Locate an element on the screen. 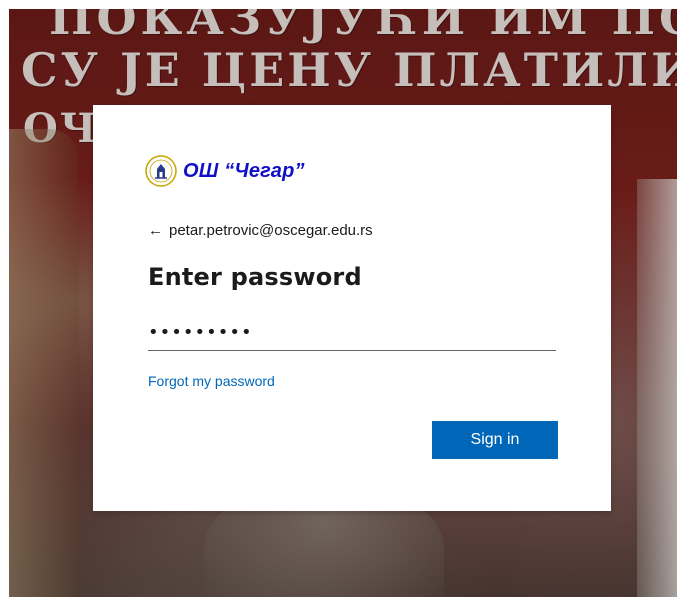 The image size is (677, 597). organization-name: ОШ “Чегар” is located at coordinates (244, 170).